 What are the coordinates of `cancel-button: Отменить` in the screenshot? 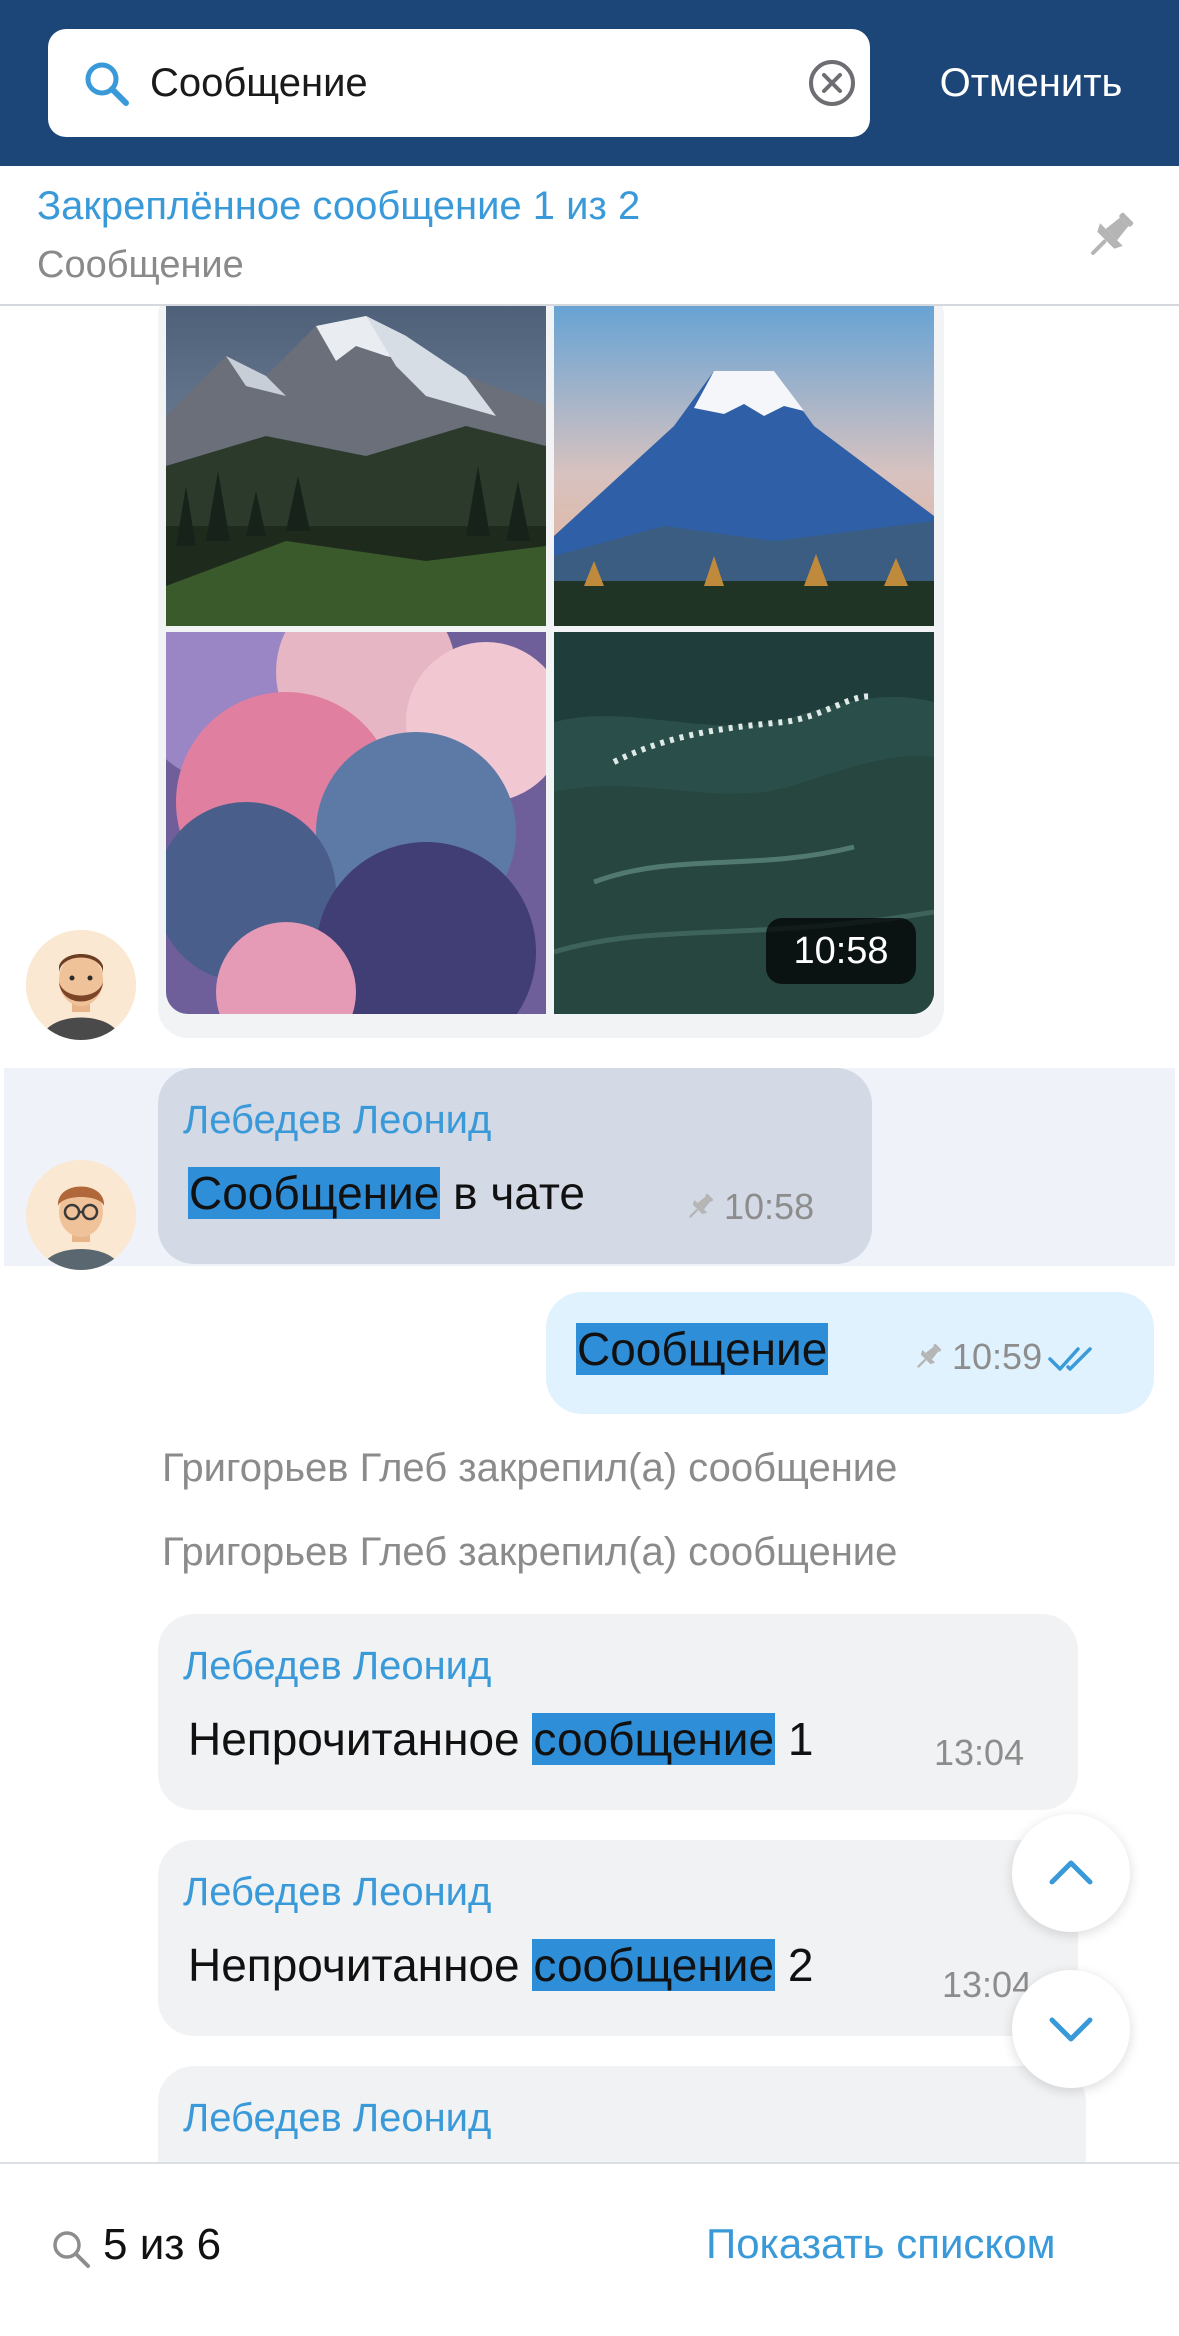 It's located at (1031, 83).